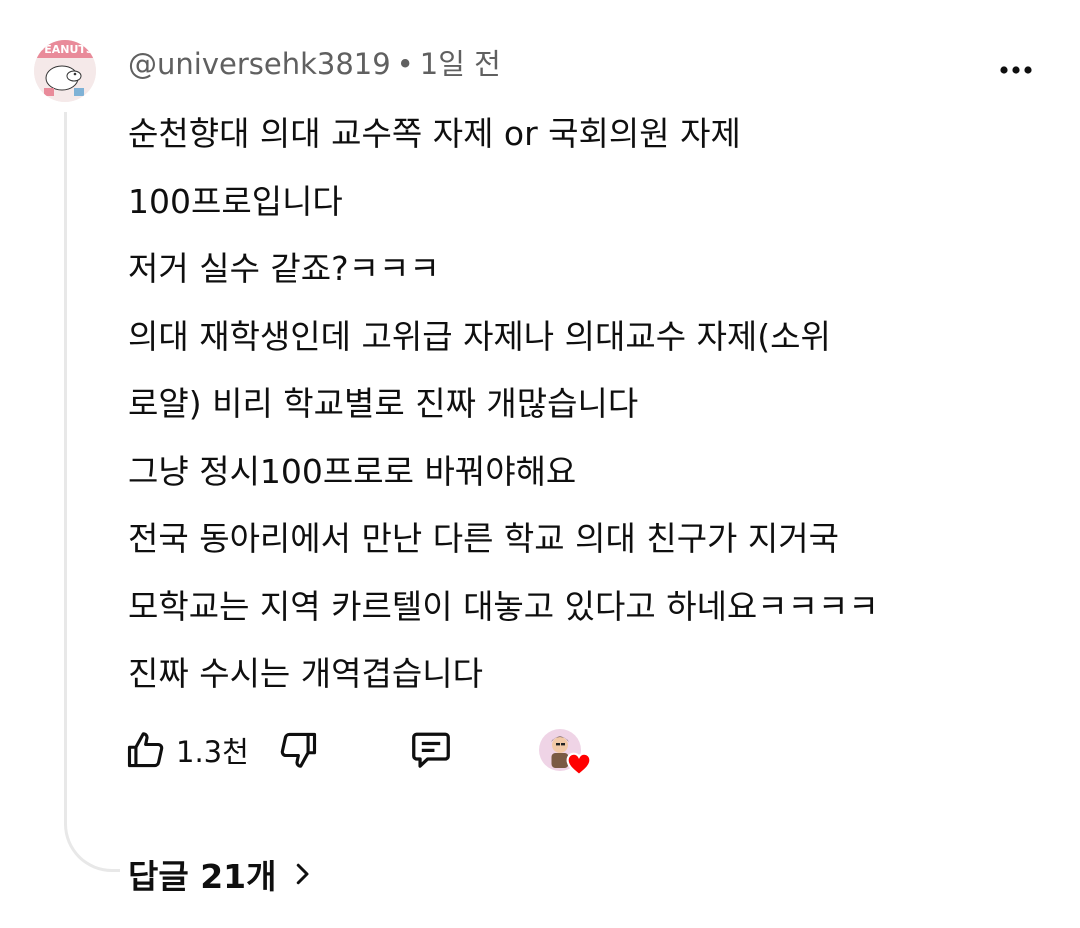 The height and width of the screenshot is (928, 1080). Describe the element at coordinates (565, 753) in the screenshot. I see `creator-heart-badge` at that location.